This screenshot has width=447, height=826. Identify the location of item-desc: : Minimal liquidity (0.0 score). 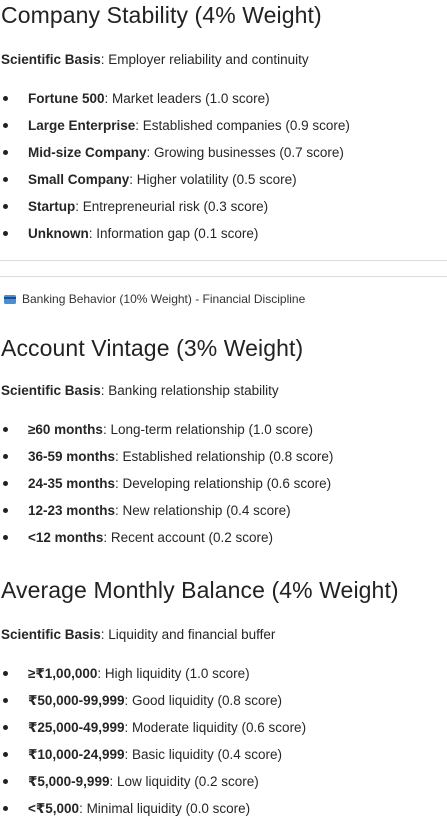
(165, 808).